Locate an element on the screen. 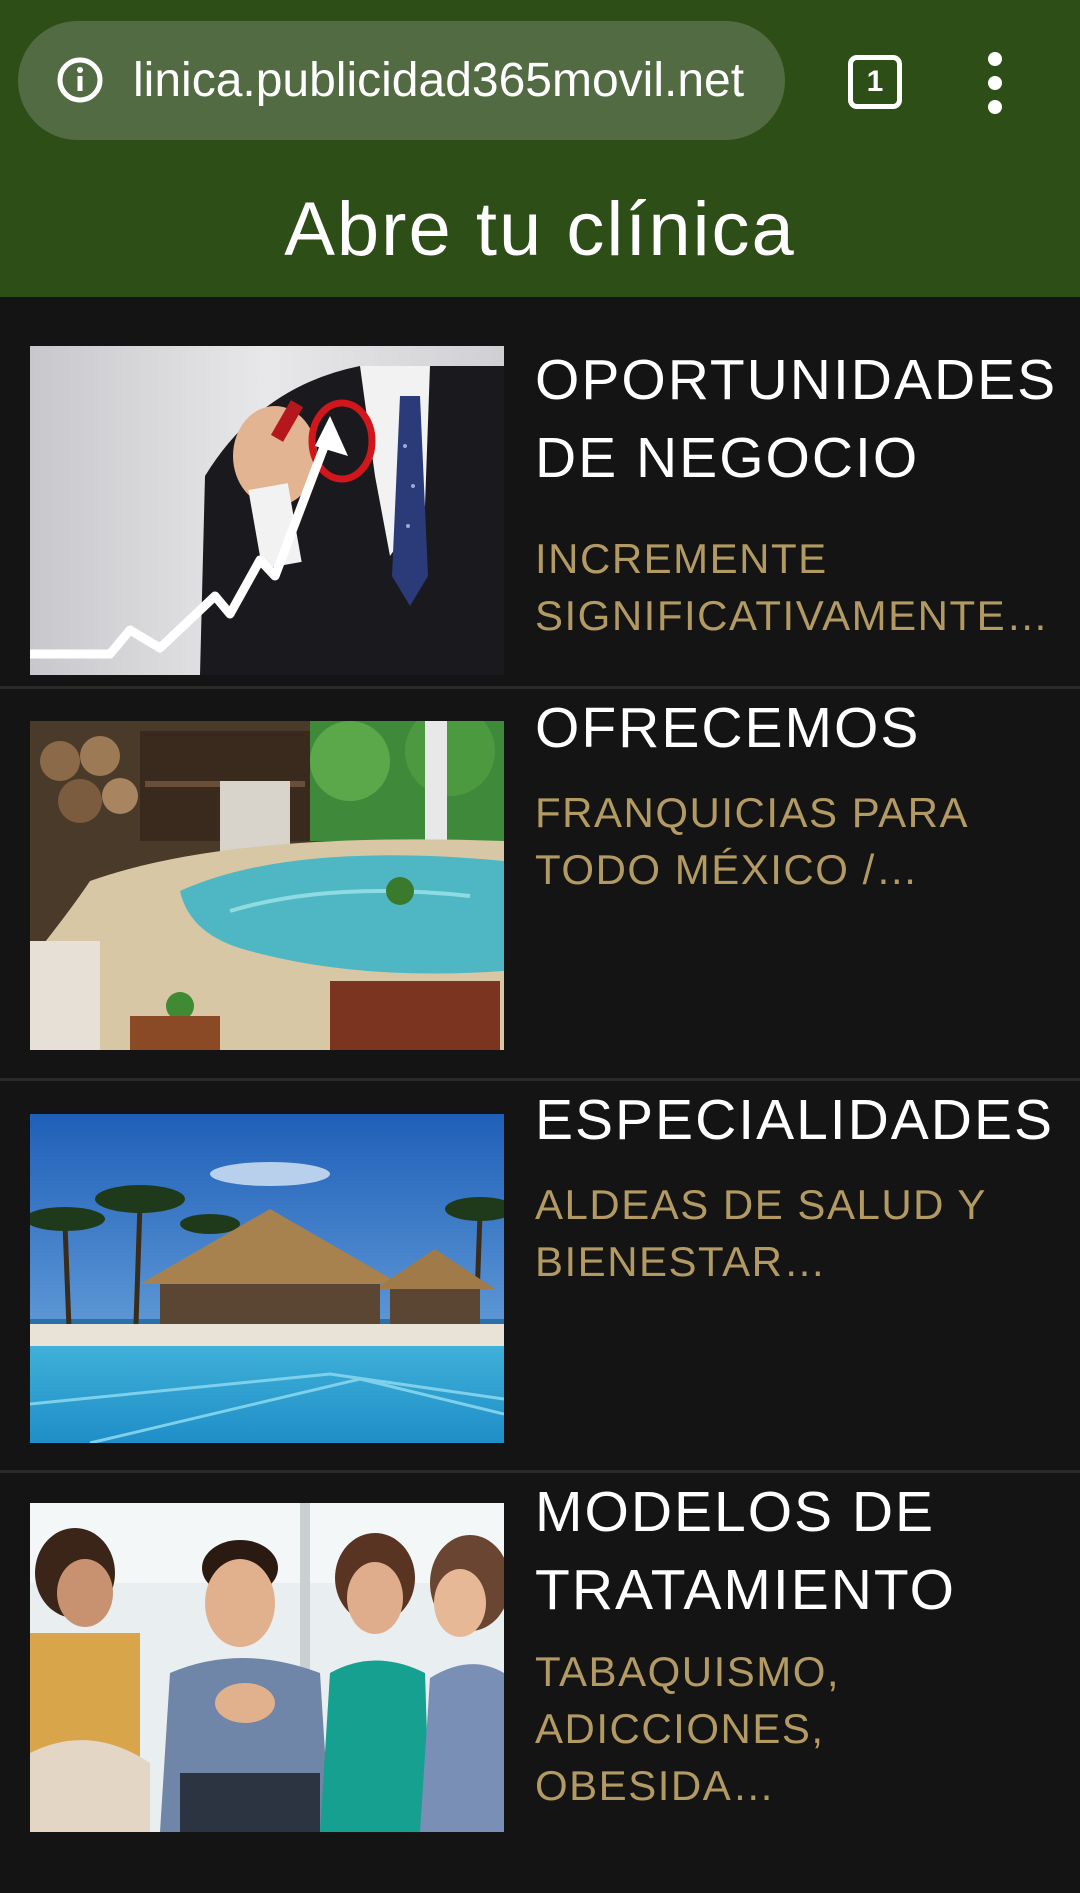 The image size is (1080, 1893). item-title: OFRECEMOS is located at coordinates (728, 728).